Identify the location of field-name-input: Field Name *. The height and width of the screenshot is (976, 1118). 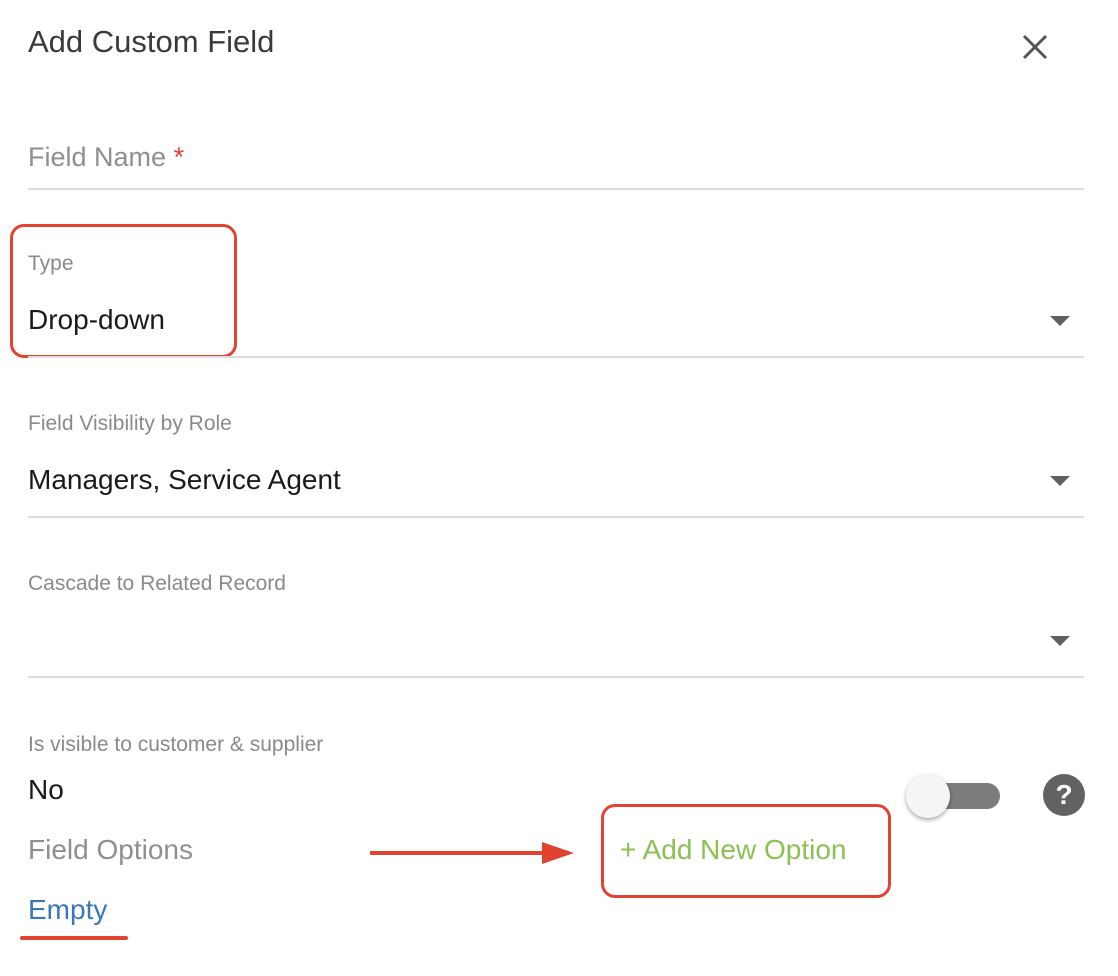
(106, 157).